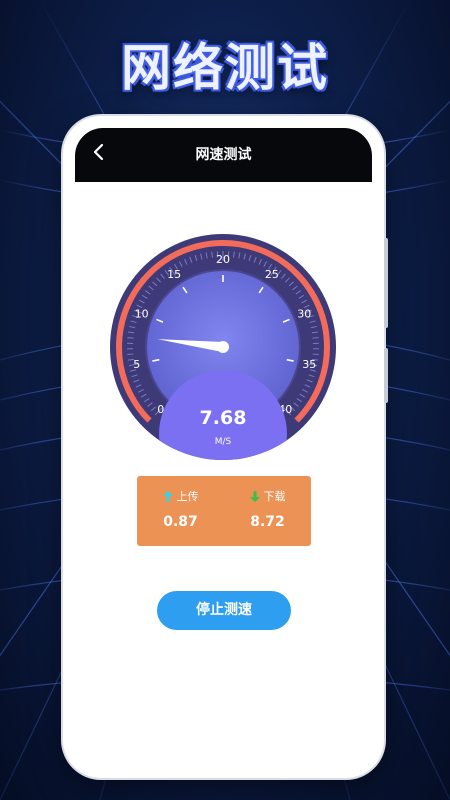 The height and width of the screenshot is (800, 450). I want to click on stop-test-button: 停止测速, so click(224, 610).